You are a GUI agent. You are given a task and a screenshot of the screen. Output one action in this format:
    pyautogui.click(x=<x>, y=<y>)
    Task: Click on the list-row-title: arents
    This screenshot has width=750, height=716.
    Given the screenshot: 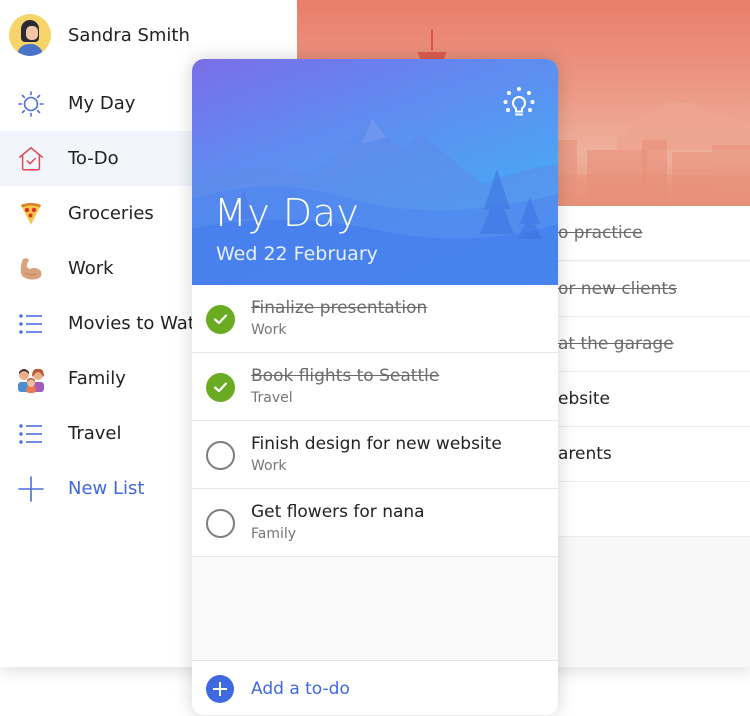 What is the action you would take?
    pyautogui.click(x=585, y=454)
    